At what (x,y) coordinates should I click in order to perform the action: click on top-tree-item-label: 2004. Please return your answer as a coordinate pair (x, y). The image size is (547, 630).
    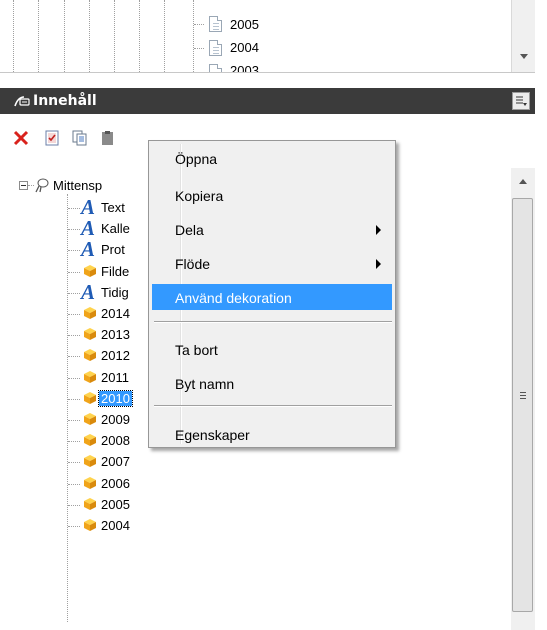
    Looking at the image, I should click on (244, 47).